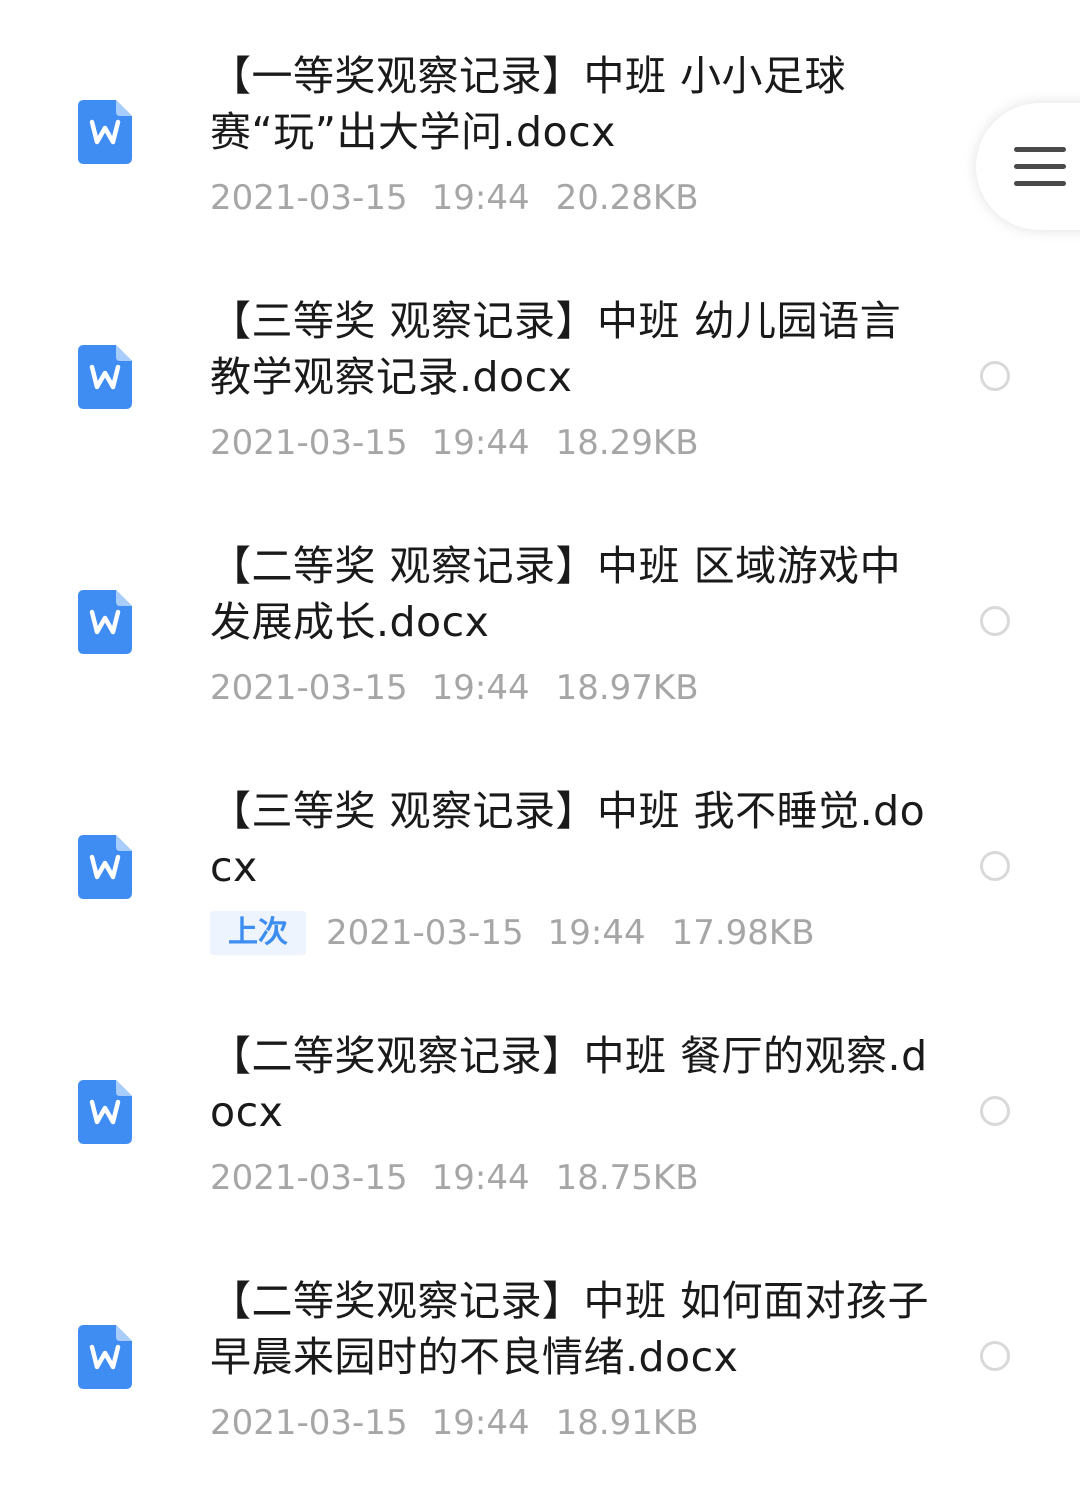  Describe the element at coordinates (569, 1084) in the screenshot. I see `file-name: 【二等奖观察记录】中班 餐厅的观察.docx` at that location.